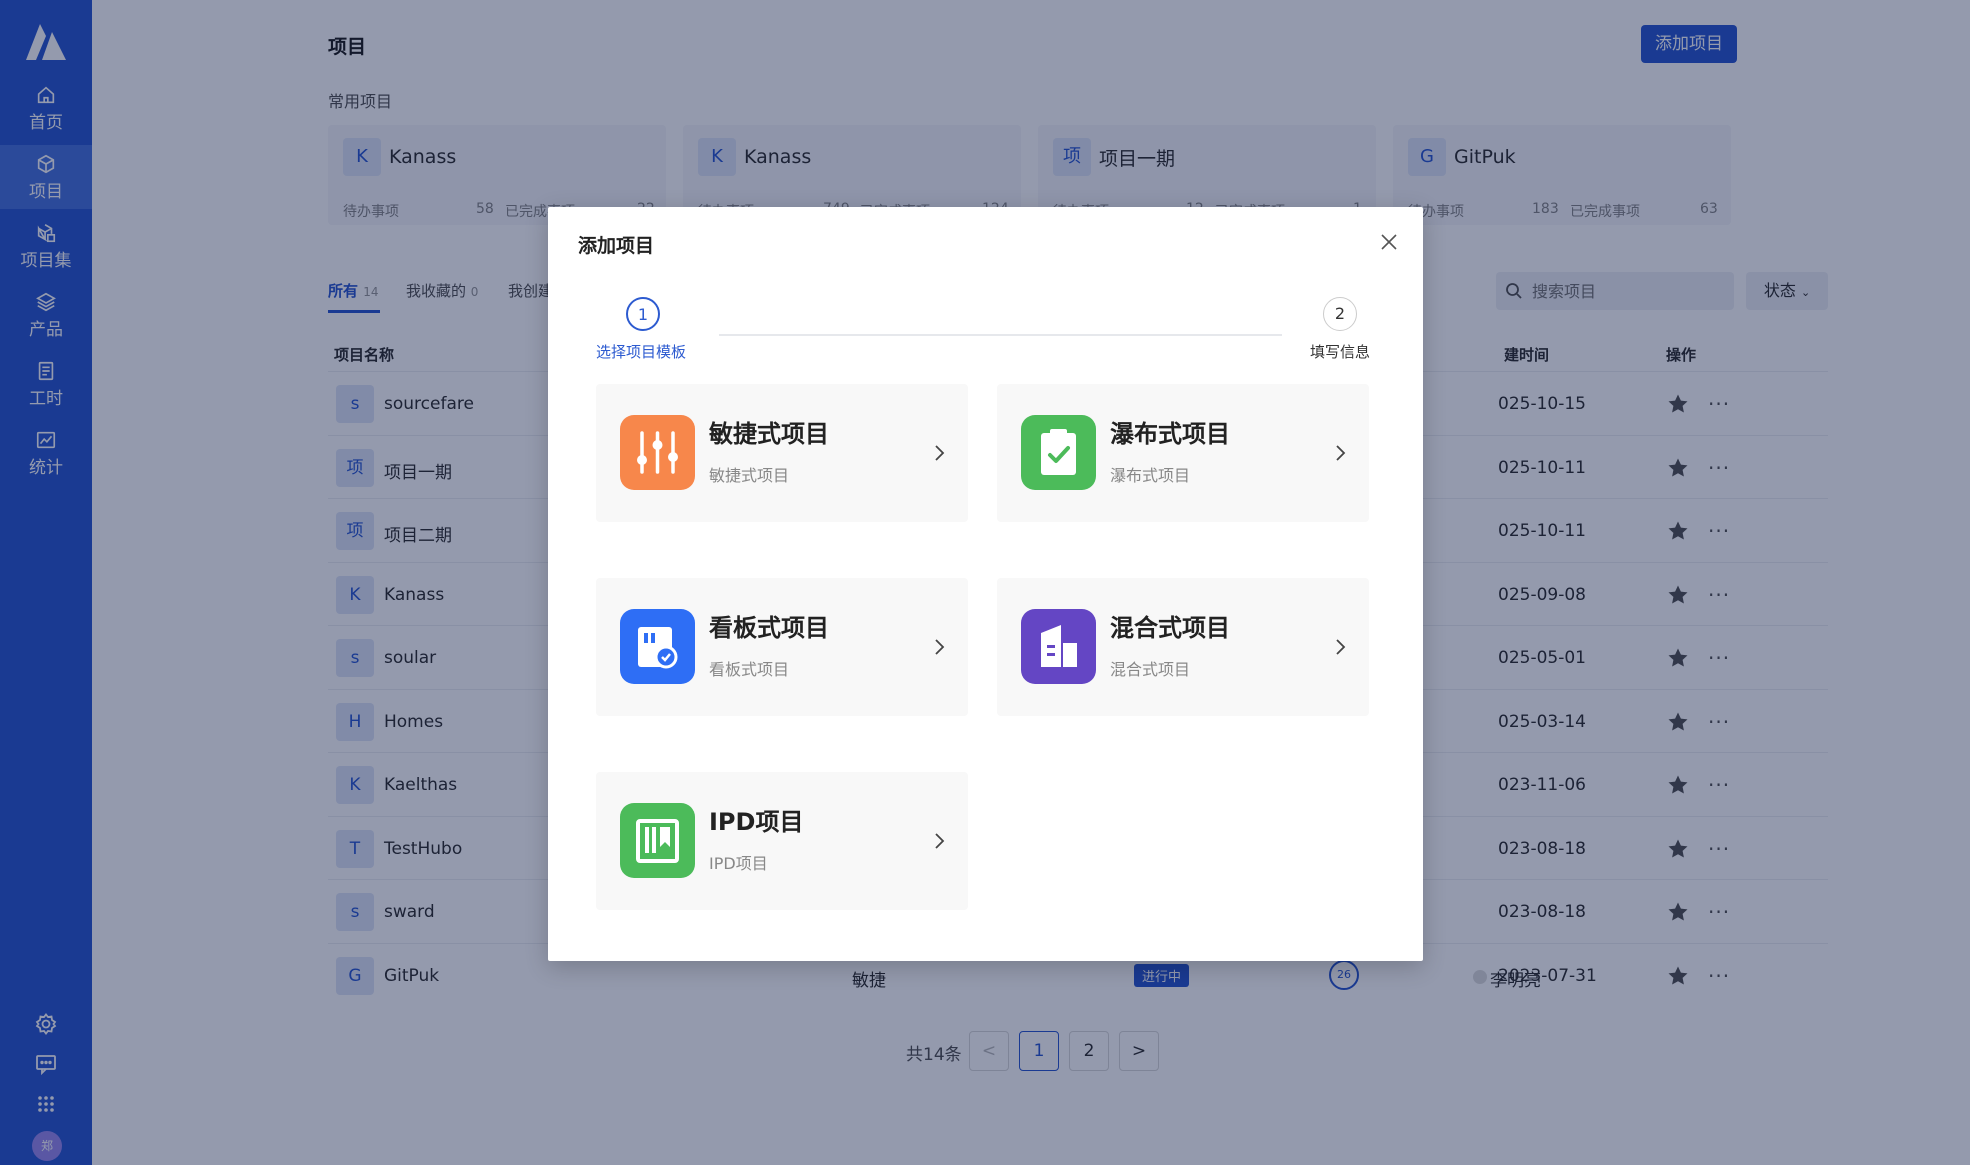 This screenshot has width=1970, height=1165. I want to click on template-title: 瀑布式项目, so click(1170, 434).